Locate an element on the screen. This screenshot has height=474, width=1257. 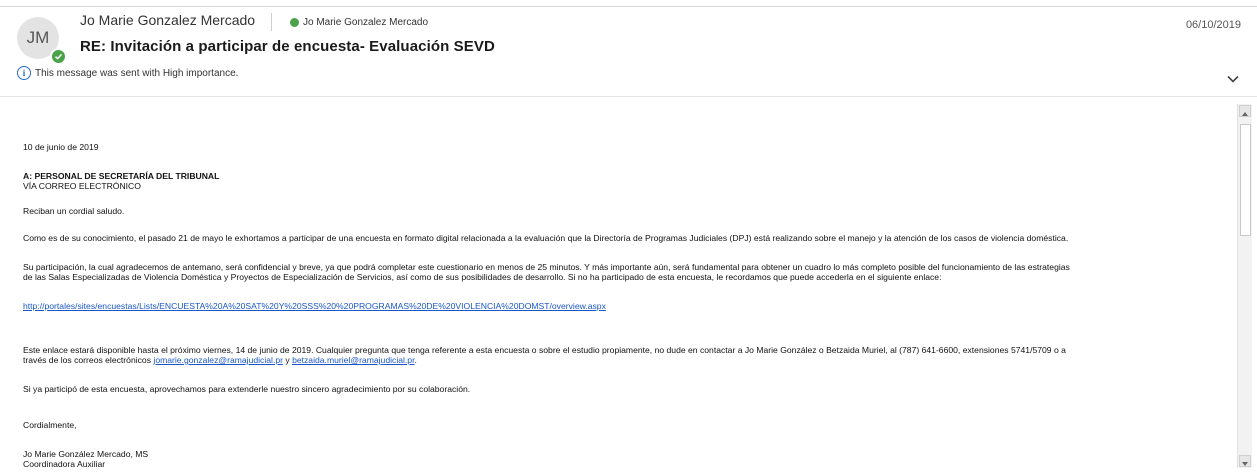
sender-name: Jo Marie Gonzalez Mercado is located at coordinates (167, 20).